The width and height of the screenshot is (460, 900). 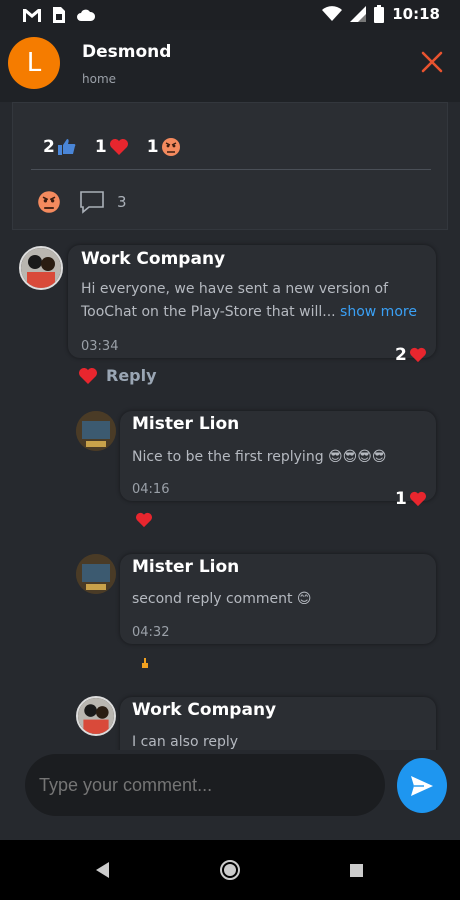 What do you see at coordinates (332, 13) in the screenshot?
I see `wifi-icon` at bounding box center [332, 13].